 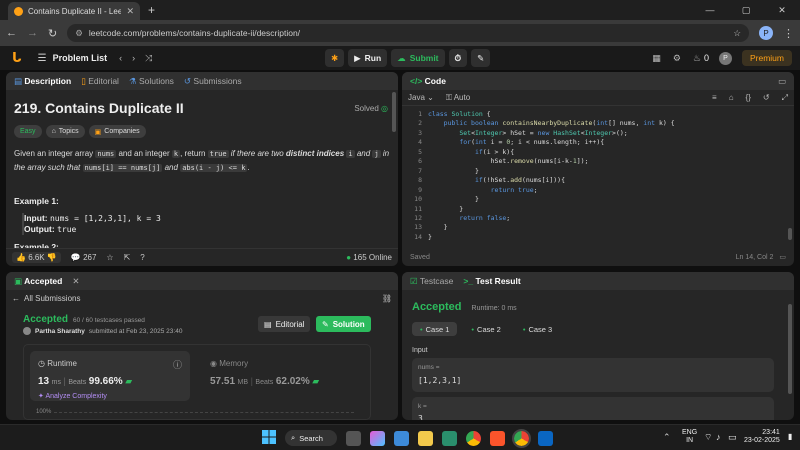 I want to click on share-icon: ⇱, so click(x=127, y=257).